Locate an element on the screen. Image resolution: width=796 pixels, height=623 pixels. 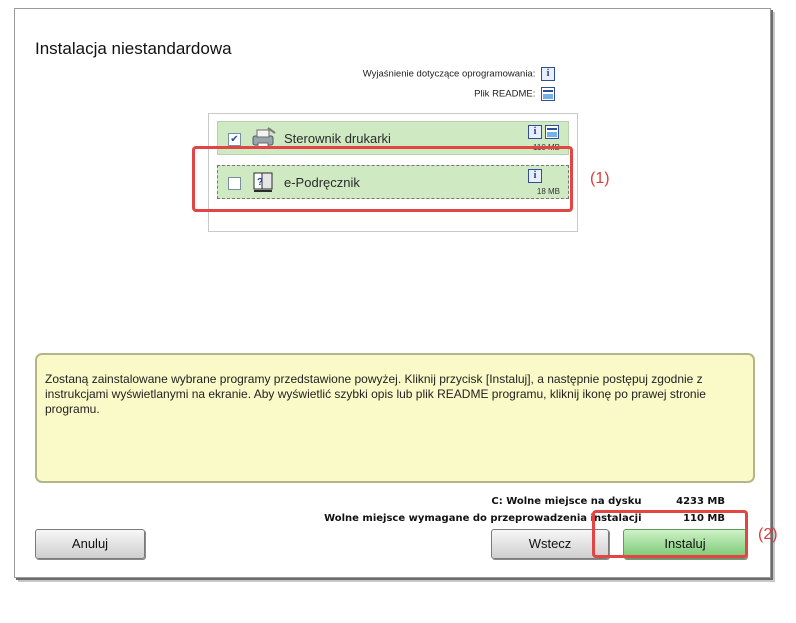
annotation-box-install is located at coordinates (670, 534).